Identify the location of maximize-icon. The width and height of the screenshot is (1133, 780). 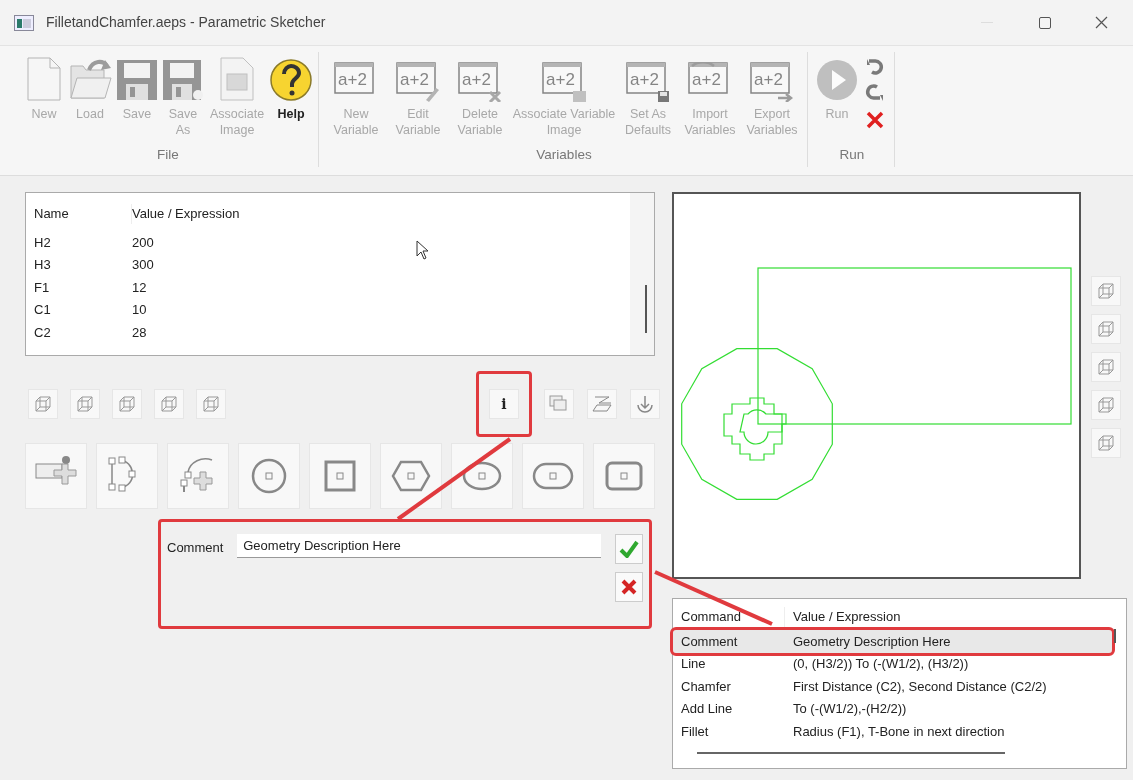
(1045, 22).